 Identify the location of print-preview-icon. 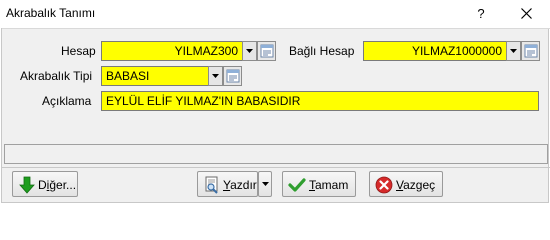
(211, 185).